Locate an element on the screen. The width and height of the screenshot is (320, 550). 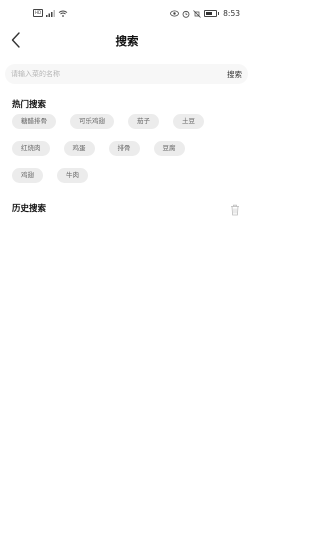
hot-tag: 豆腐 is located at coordinates (169, 148).